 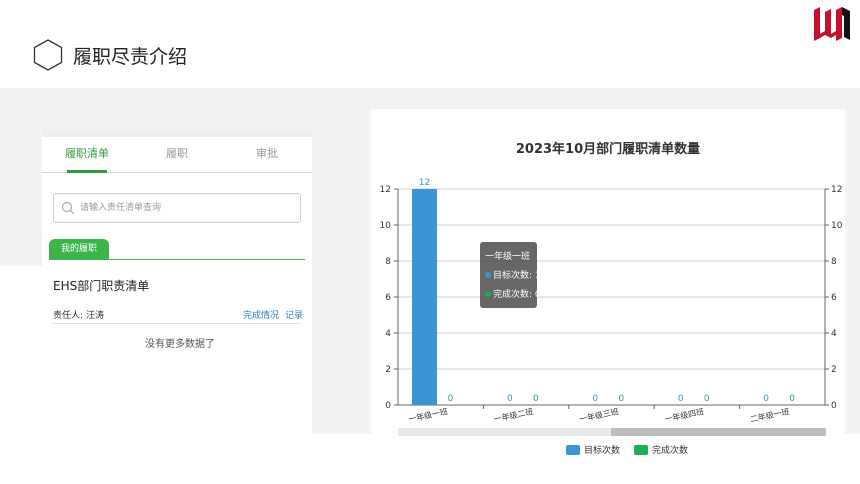 I want to click on tab-bar: 履职清单 履职 审批, so click(x=177, y=155).